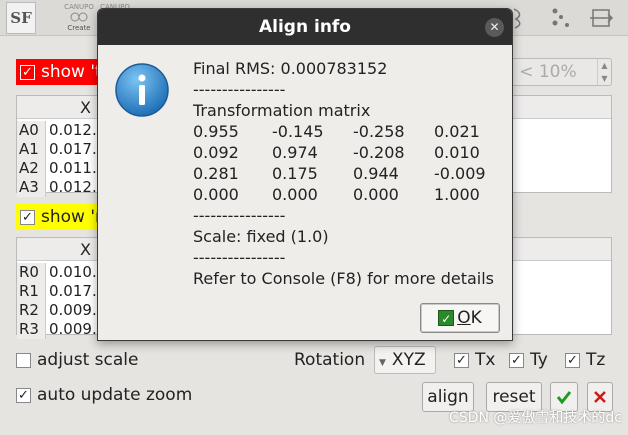 This screenshot has height=435, width=628. I want to click on watermark: CSDN @爱傲雪和技术的dc, so click(535, 418).